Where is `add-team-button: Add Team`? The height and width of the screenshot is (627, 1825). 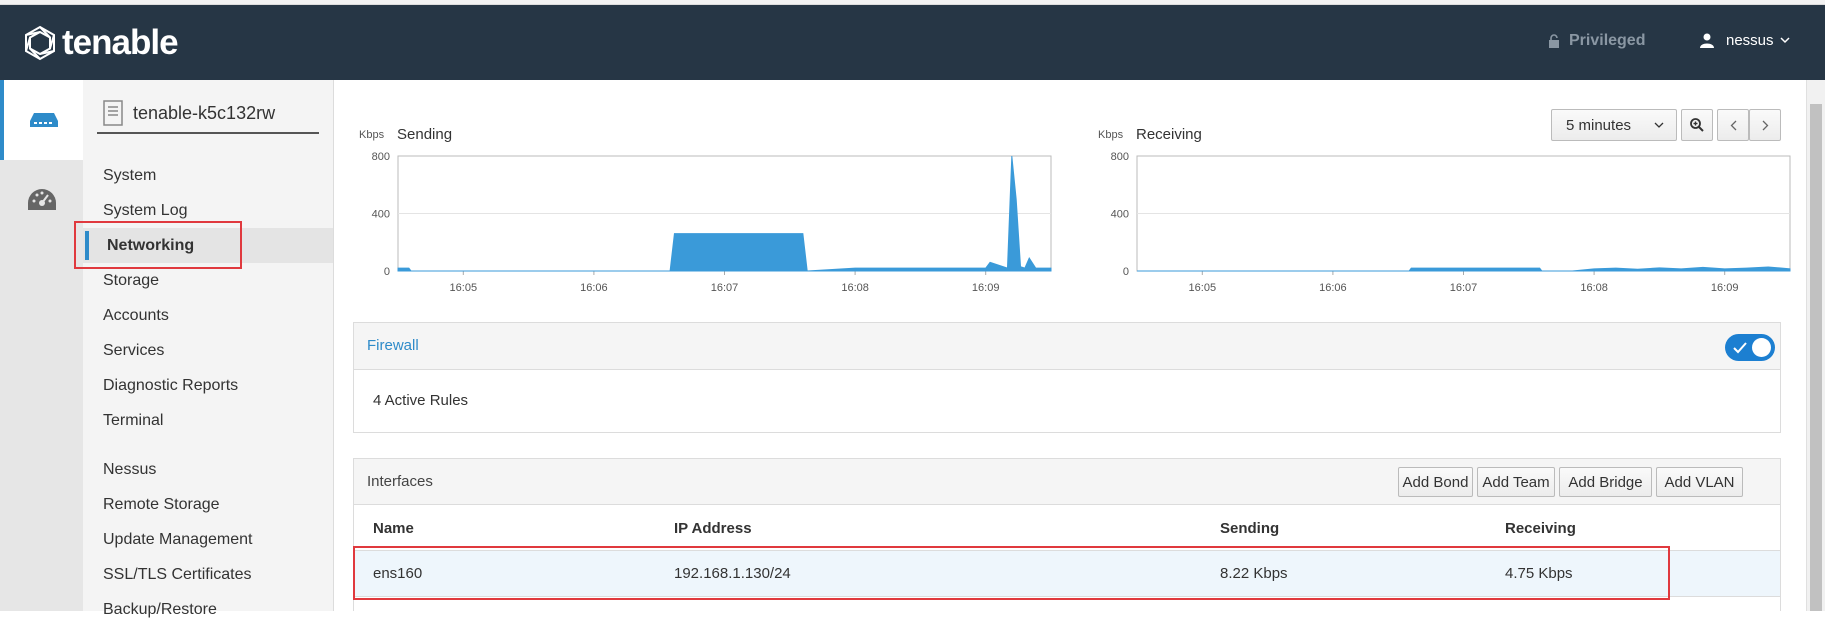
add-team-button: Add Team is located at coordinates (1516, 482).